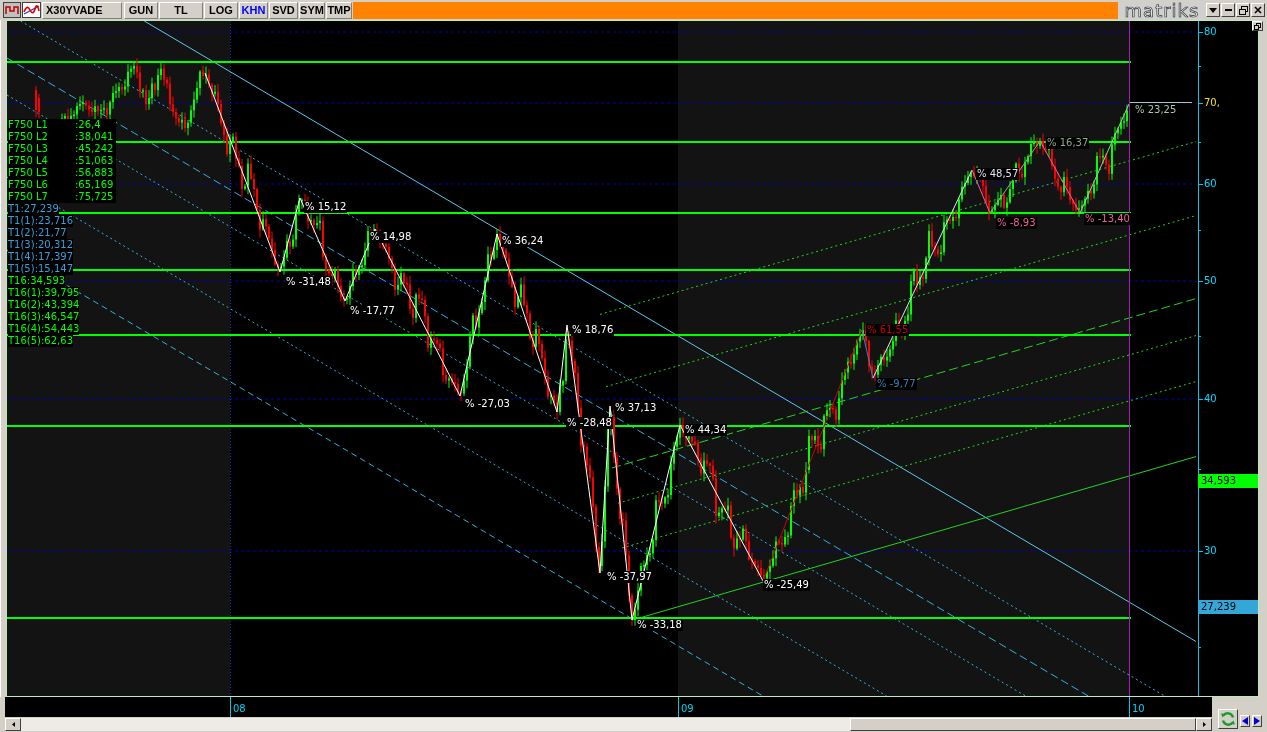 The image size is (1267, 732). Describe the element at coordinates (28, 173) in the screenshot. I see `level-name: F750 L5` at that location.